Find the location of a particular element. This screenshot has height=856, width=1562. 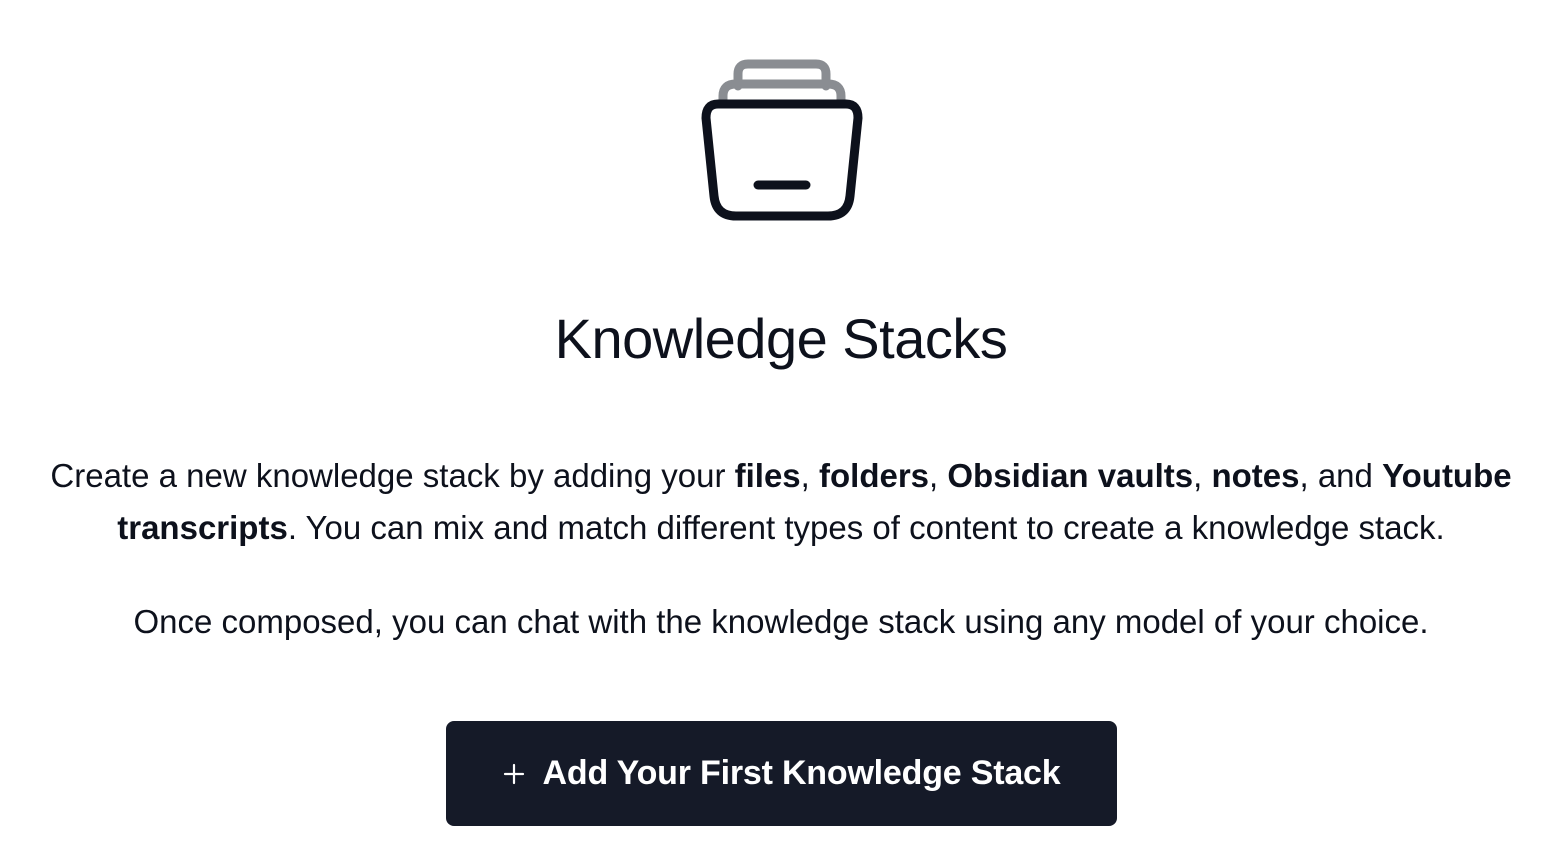

add-first-knowledge-stack-button: Add Your First Knowledge Stack is located at coordinates (781, 773).